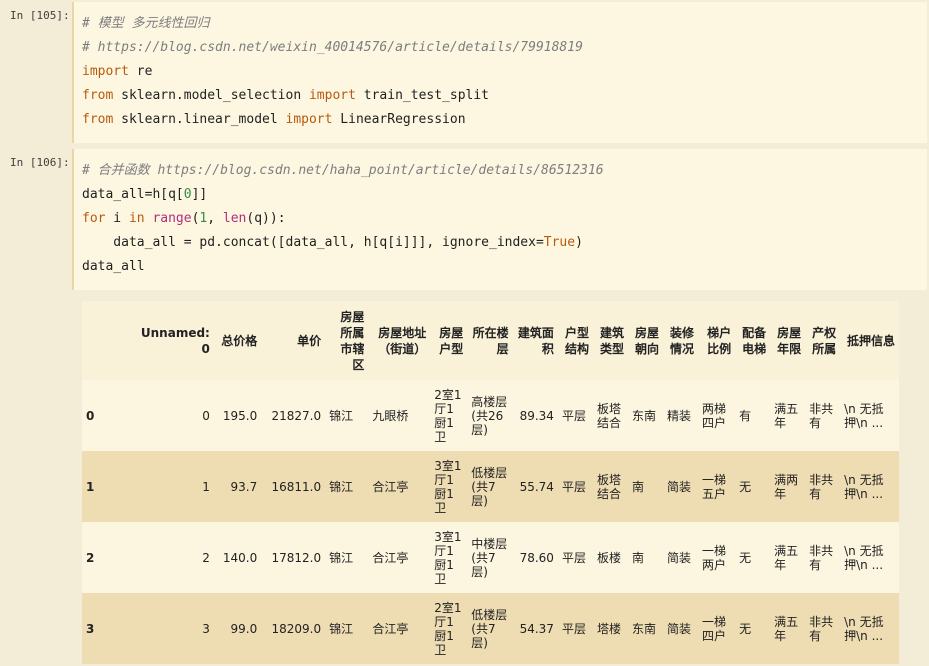  What do you see at coordinates (714, 486) in the screenshot?
I see `table-cell: 一梯五户` at bounding box center [714, 486].